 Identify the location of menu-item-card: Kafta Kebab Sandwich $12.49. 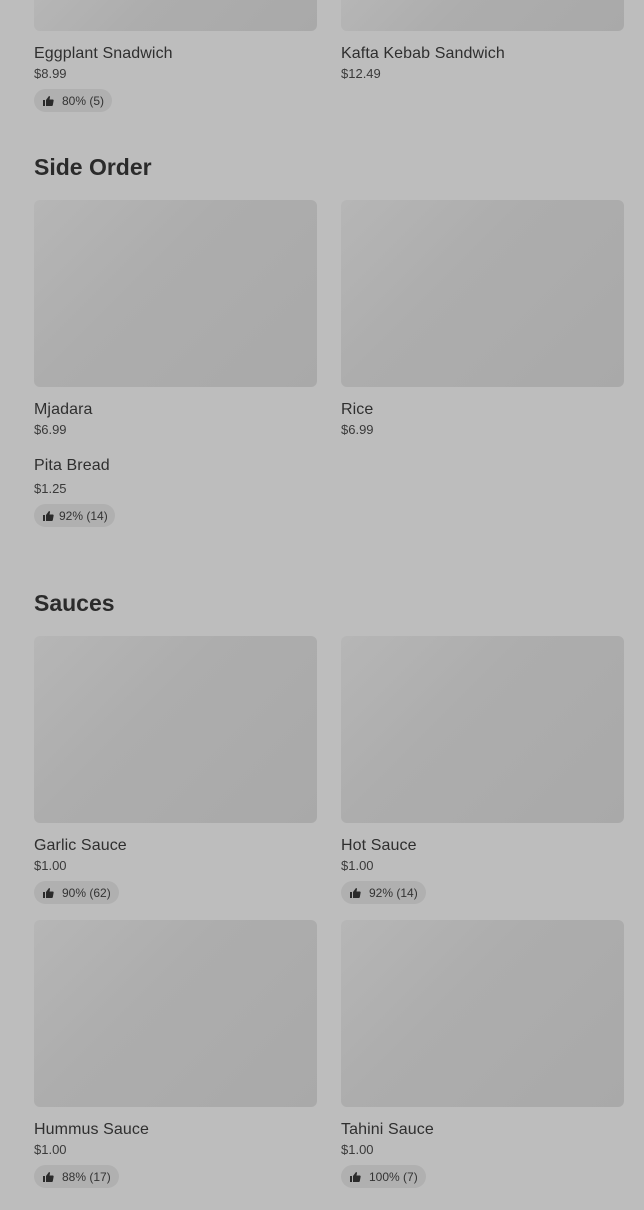
(482, 41).